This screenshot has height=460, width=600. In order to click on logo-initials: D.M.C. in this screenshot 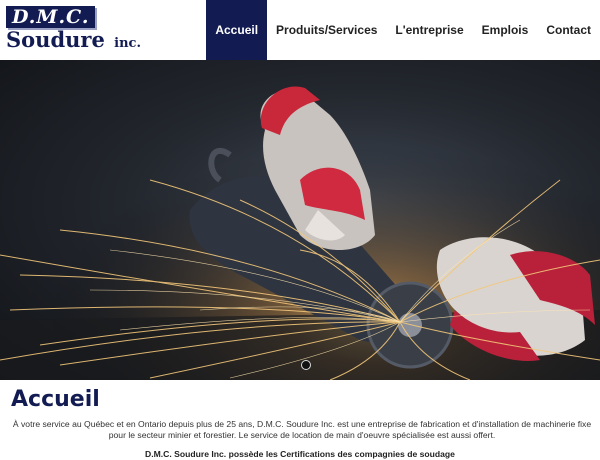, I will do `click(51, 17)`.